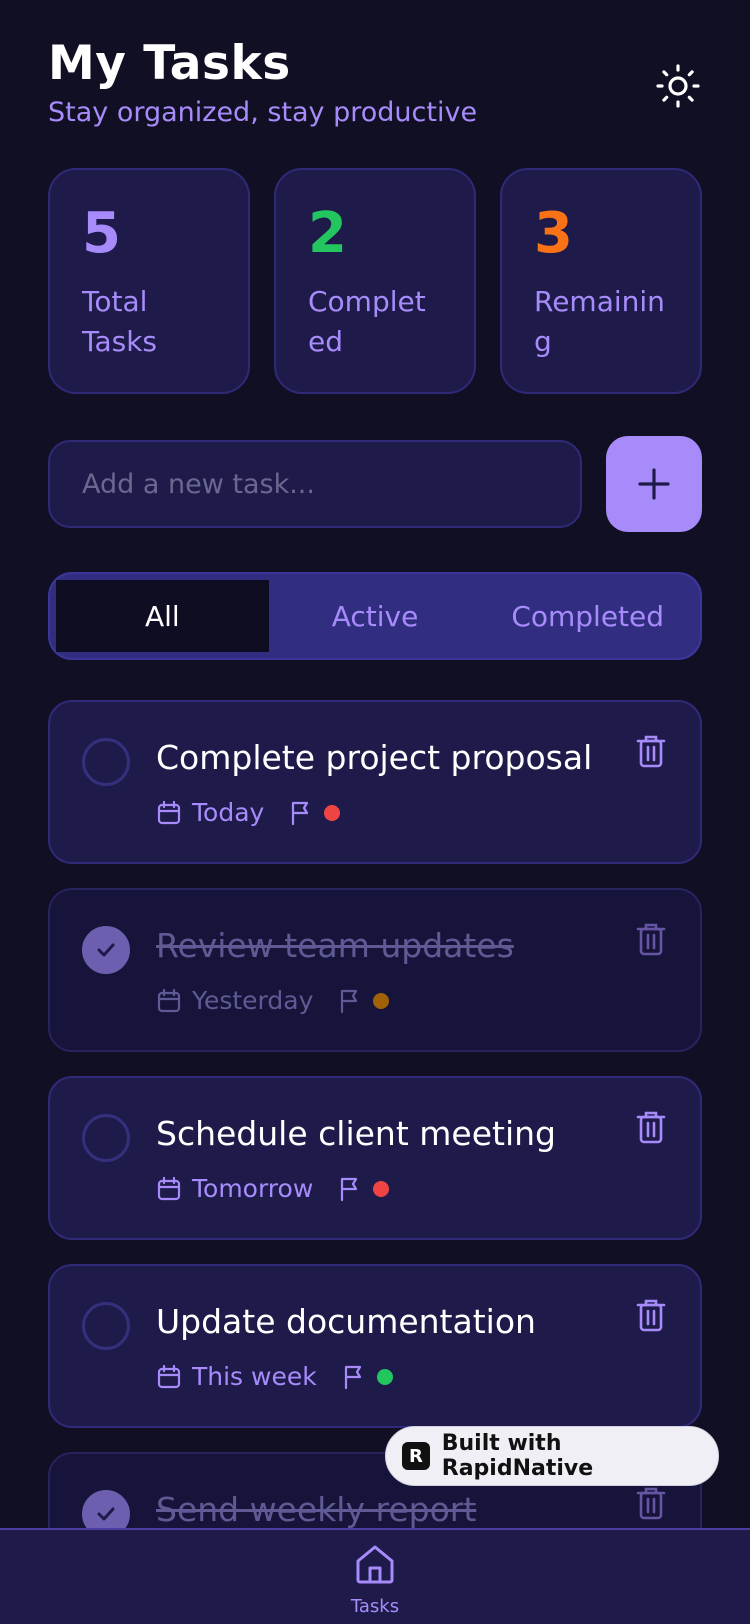 This screenshot has height=1624, width=750. I want to click on add-task-button, so click(654, 484).